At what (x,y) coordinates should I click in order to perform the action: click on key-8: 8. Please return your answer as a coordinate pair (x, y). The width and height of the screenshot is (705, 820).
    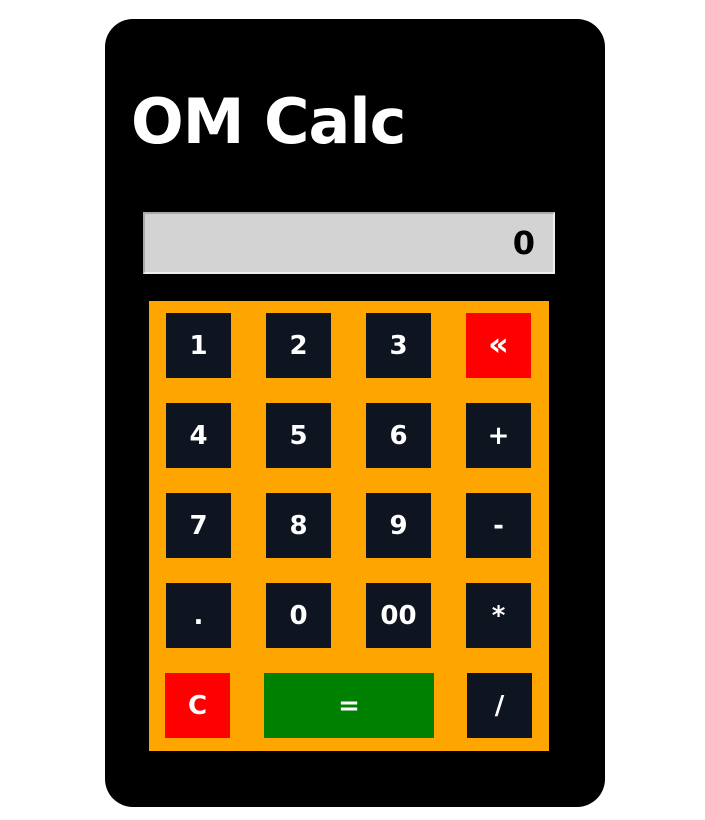
    Looking at the image, I should click on (298, 525).